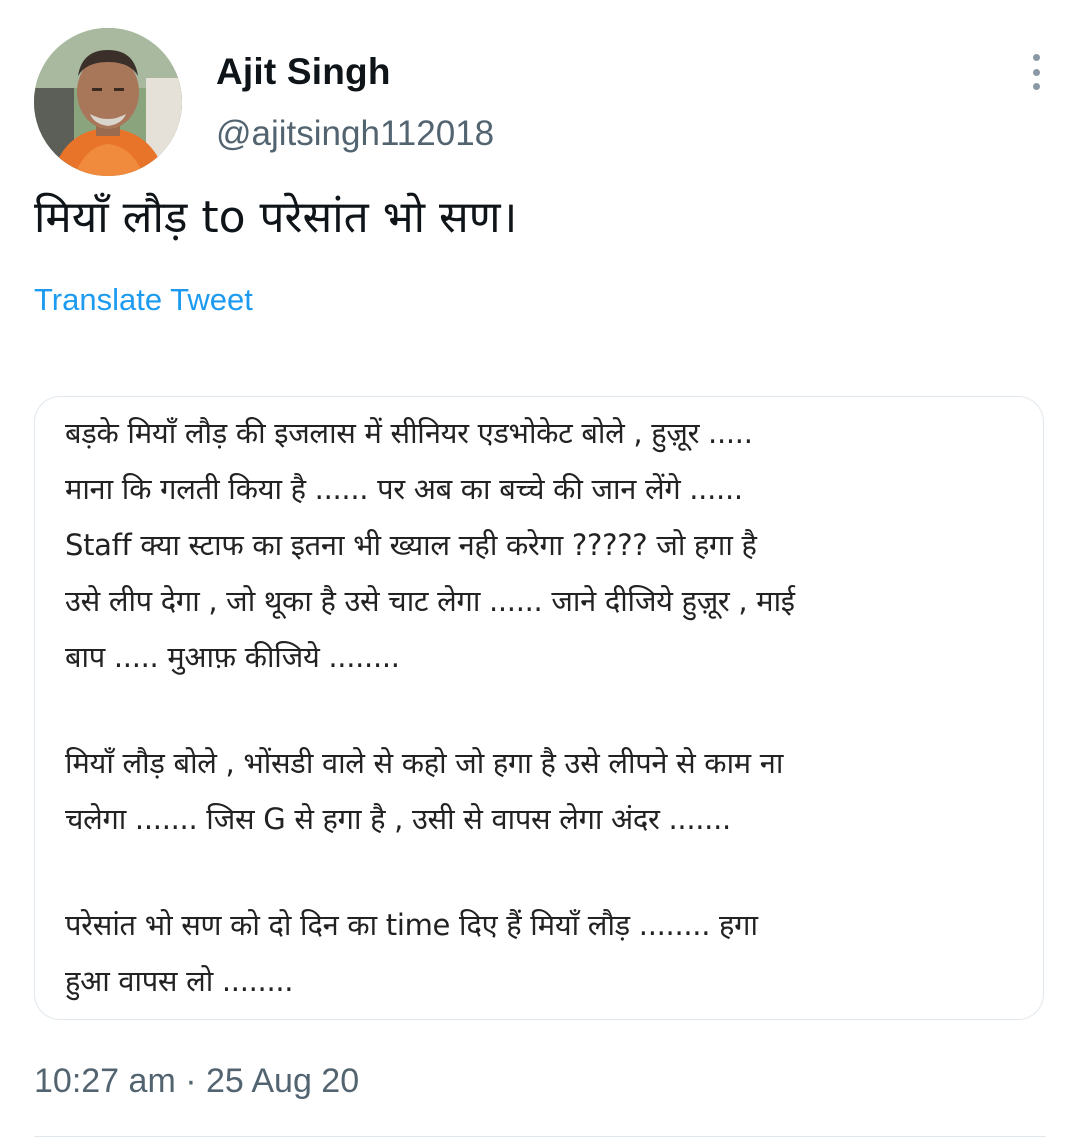 The image size is (1080, 1140). What do you see at coordinates (540, 103) in the screenshot?
I see `tweet-header: Ajit Singh @ajitsingh112018` at bounding box center [540, 103].